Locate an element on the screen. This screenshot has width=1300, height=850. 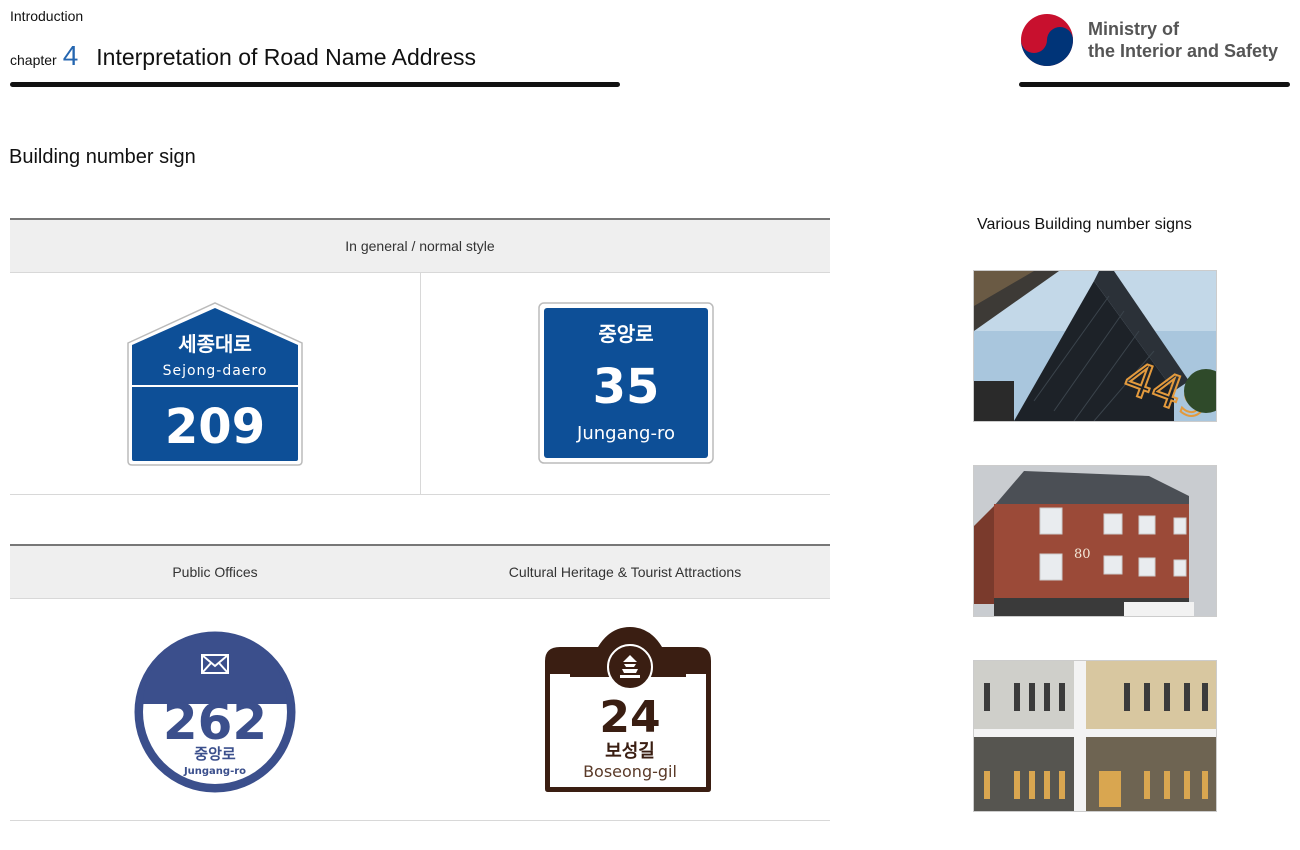
public-sign-road-kr: 중앙로 is located at coordinates (215, 754).